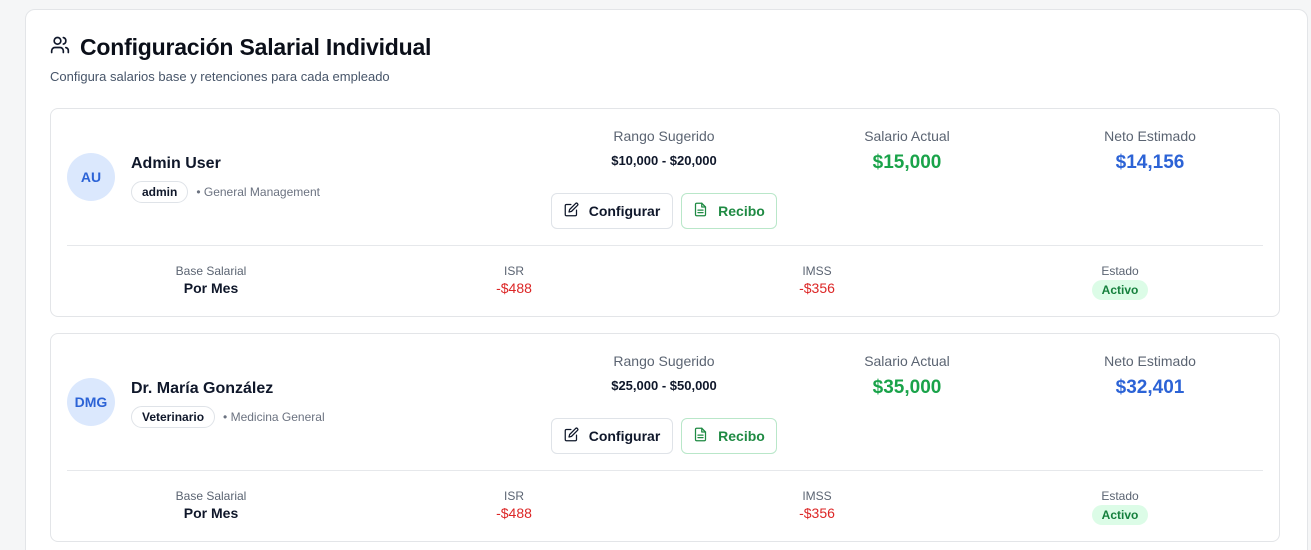 The image size is (1311, 550). Describe the element at coordinates (258, 192) in the screenshot. I see `department-label: • General Management` at that location.